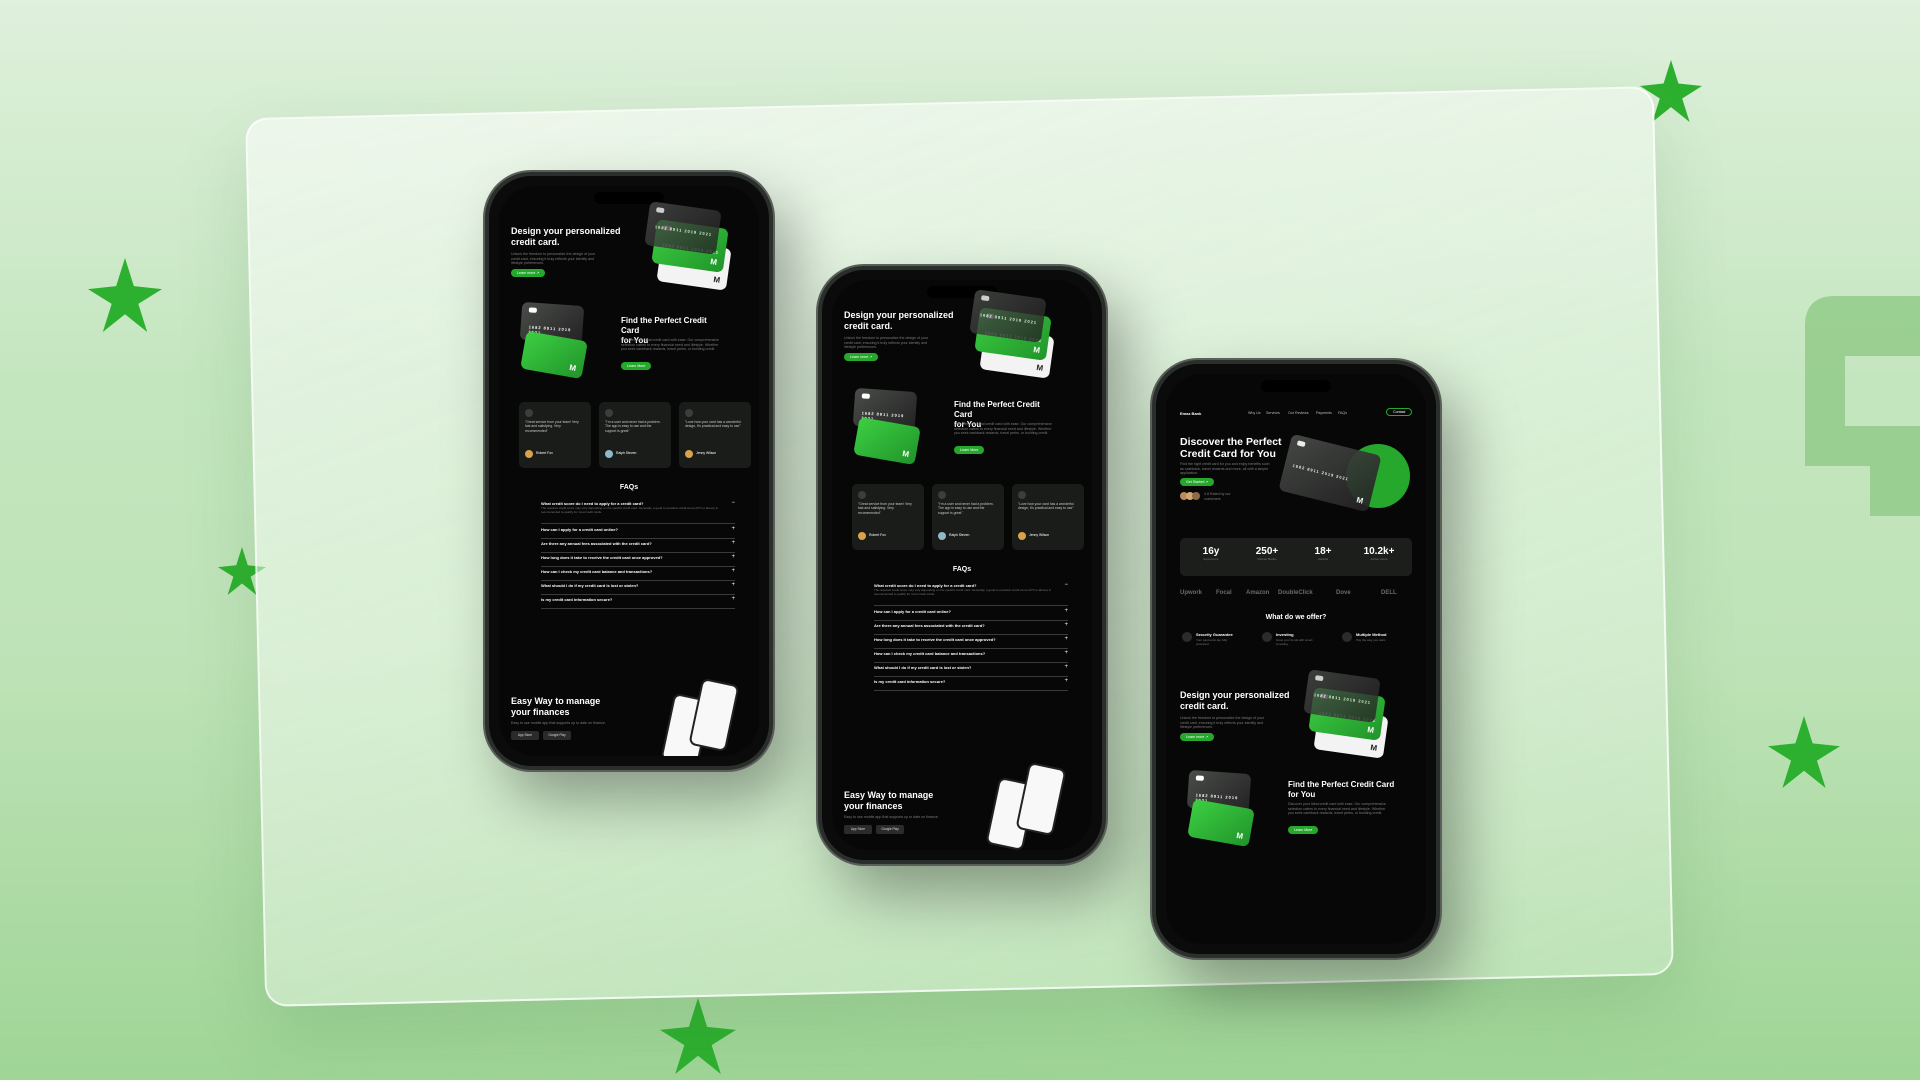 The height and width of the screenshot is (1080, 1920). Describe the element at coordinates (1399, 412) in the screenshot. I see `nav-contact-button: Contact` at that location.